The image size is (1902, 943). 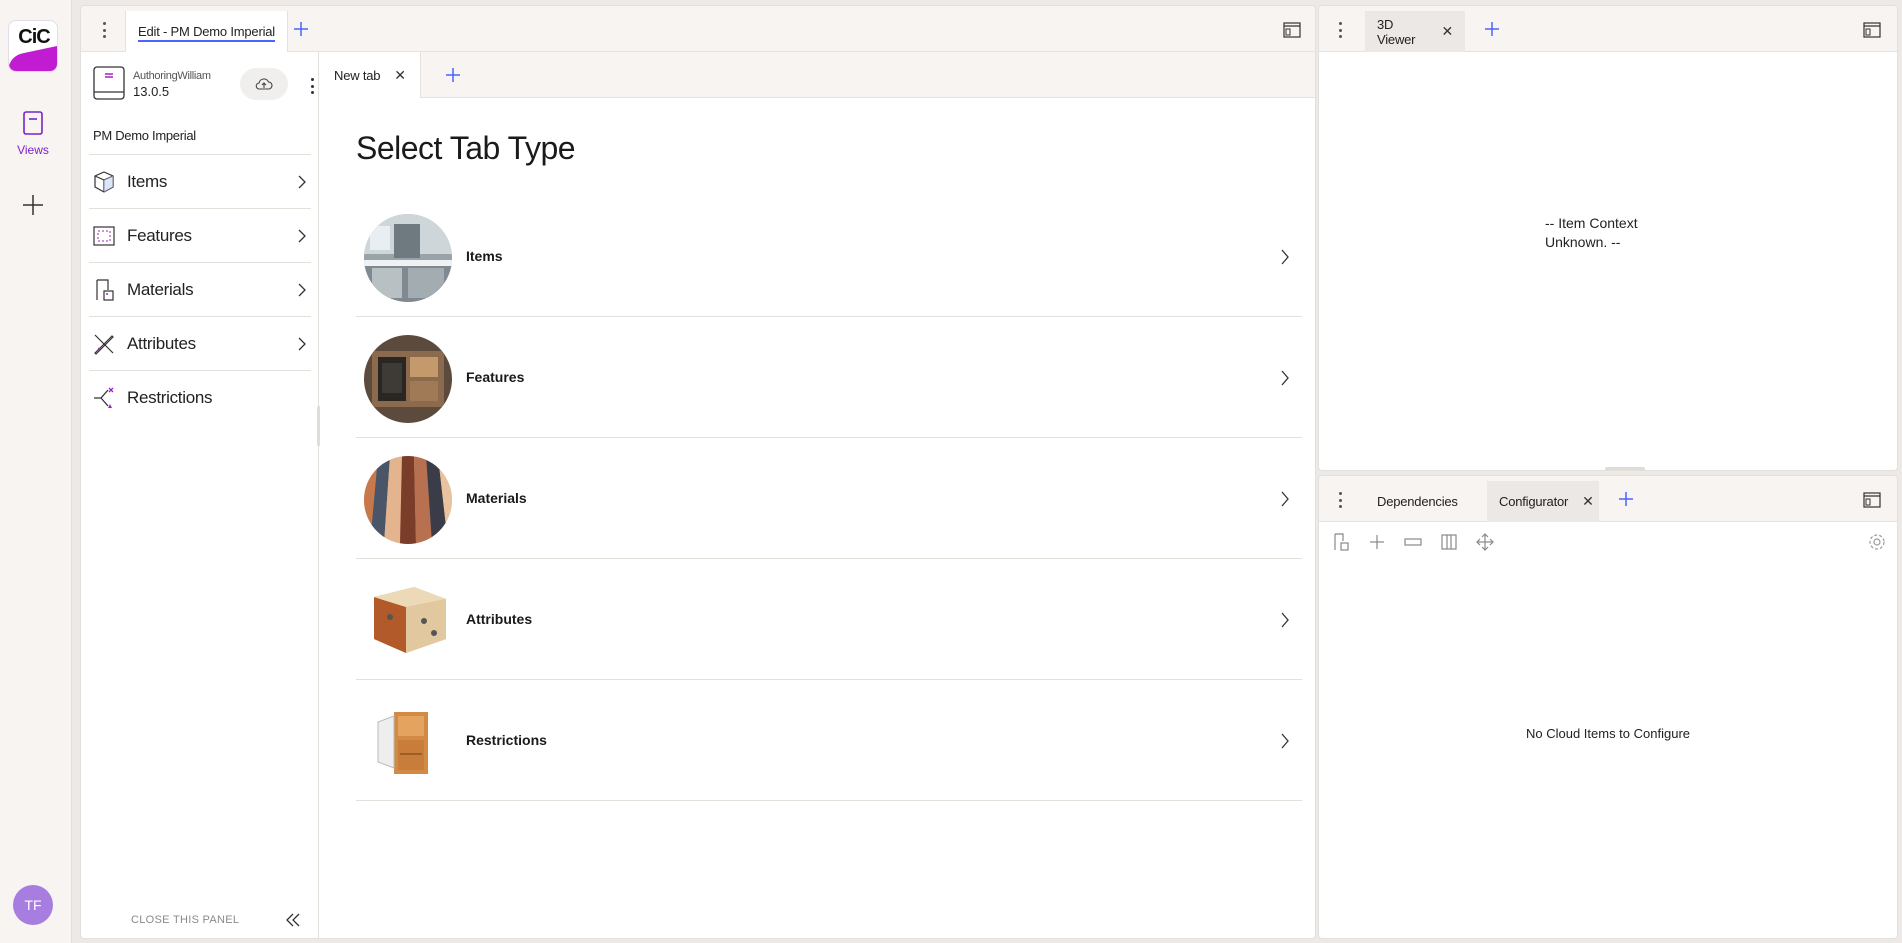 I want to click on tab-label: New tab, so click(x=357, y=75).